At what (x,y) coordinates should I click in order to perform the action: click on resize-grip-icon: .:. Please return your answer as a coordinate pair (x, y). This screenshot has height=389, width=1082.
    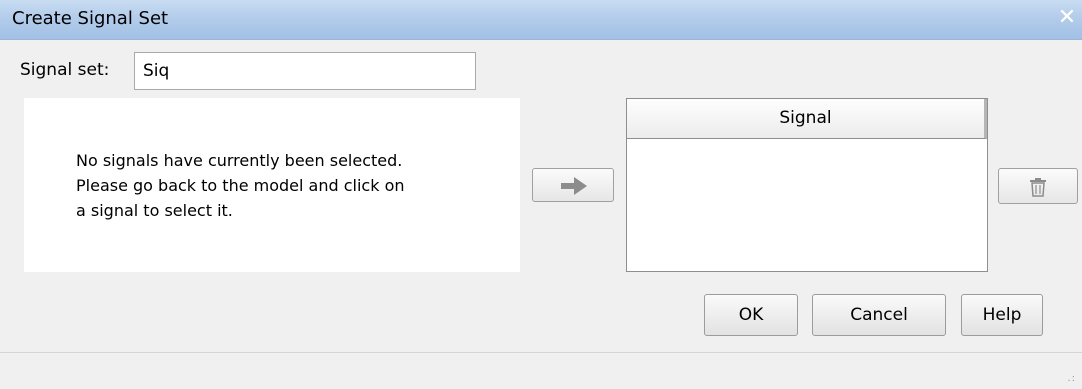
    Looking at the image, I should click on (1071, 379).